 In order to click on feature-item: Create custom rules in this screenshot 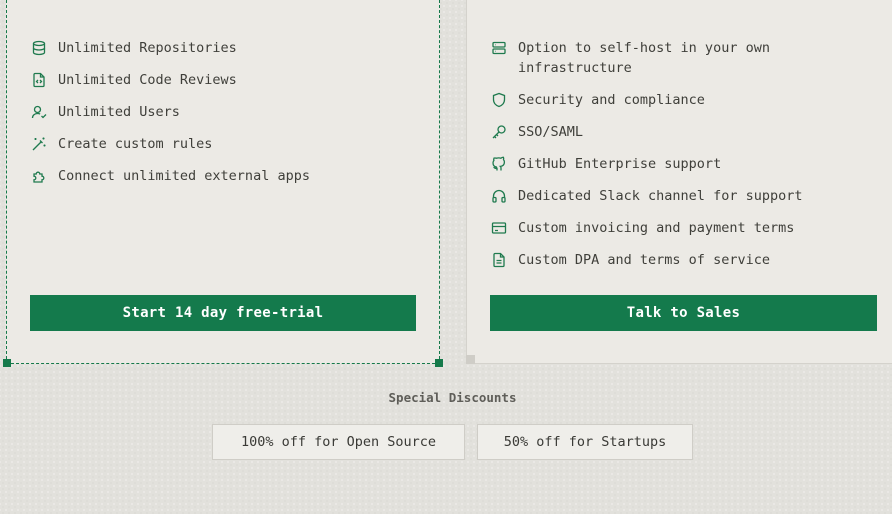, I will do `click(170, 144)`.